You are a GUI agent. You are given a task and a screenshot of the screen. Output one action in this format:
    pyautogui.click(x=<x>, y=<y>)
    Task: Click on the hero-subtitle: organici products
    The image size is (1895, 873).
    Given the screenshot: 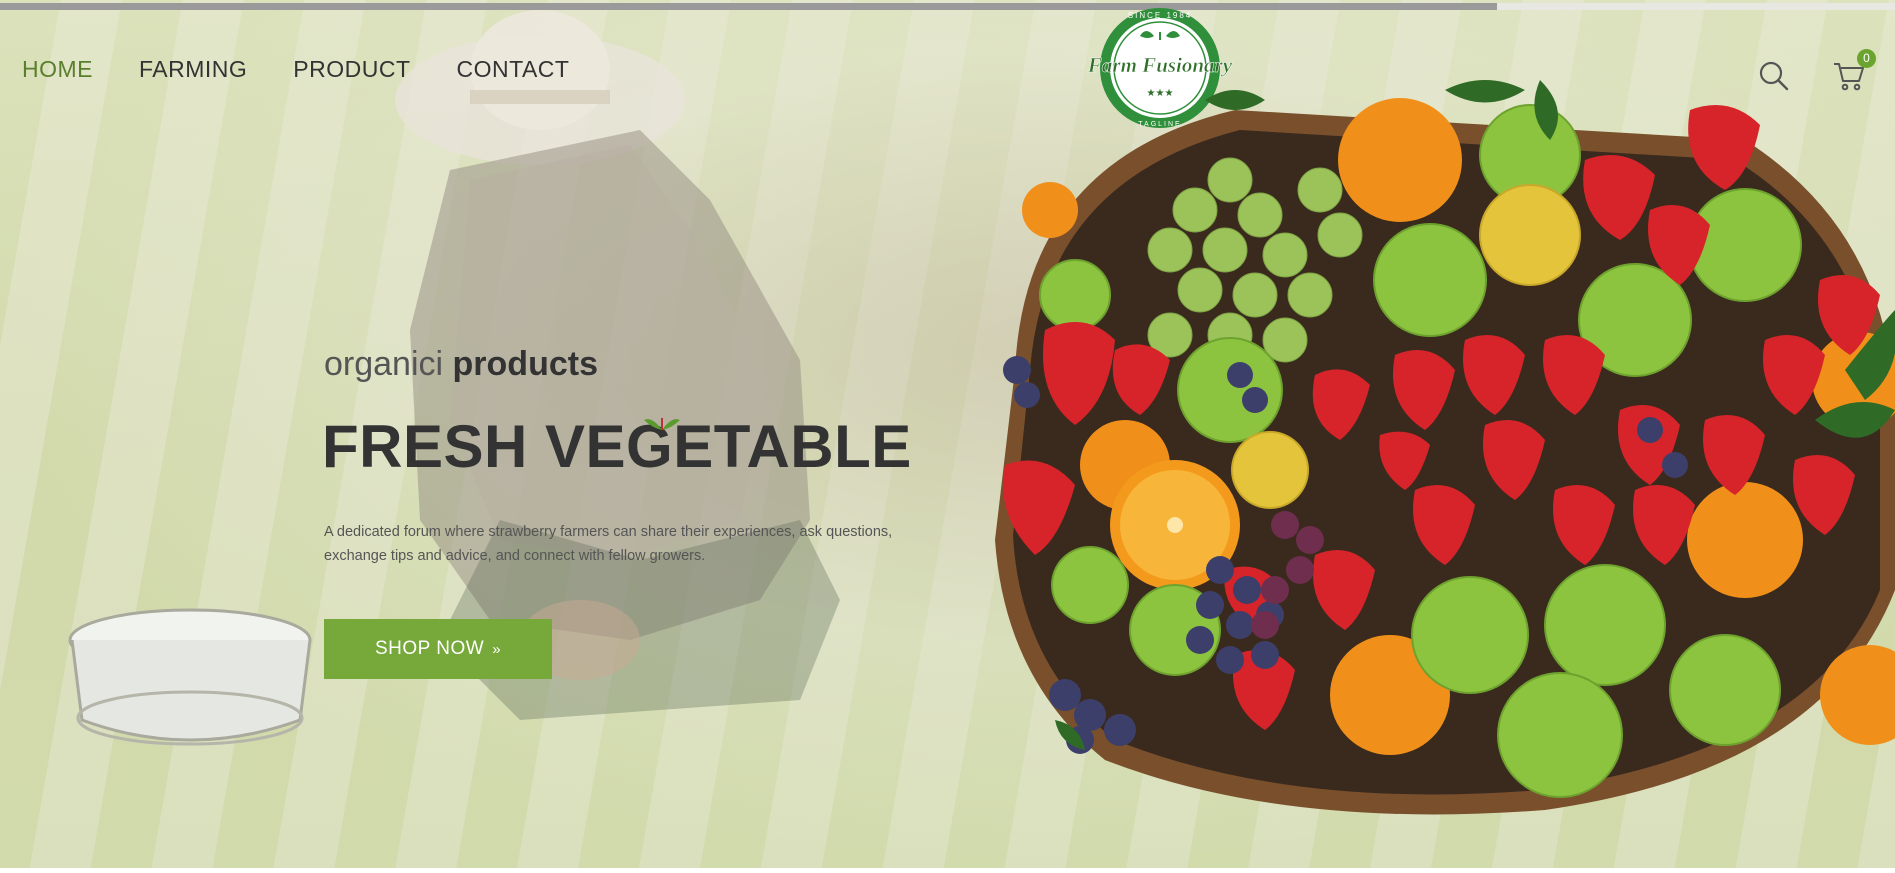 What is the action you would take?
    pyautogui.click(x=461, y=364)
    